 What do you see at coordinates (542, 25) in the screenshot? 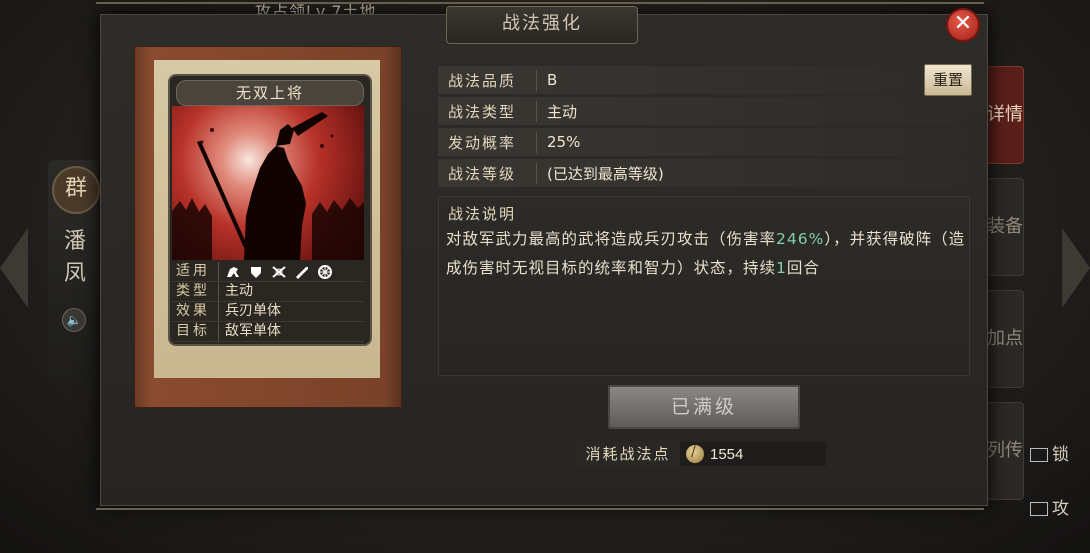
I see `dialog-title: 战法强化` at bounding box center [542, 25].